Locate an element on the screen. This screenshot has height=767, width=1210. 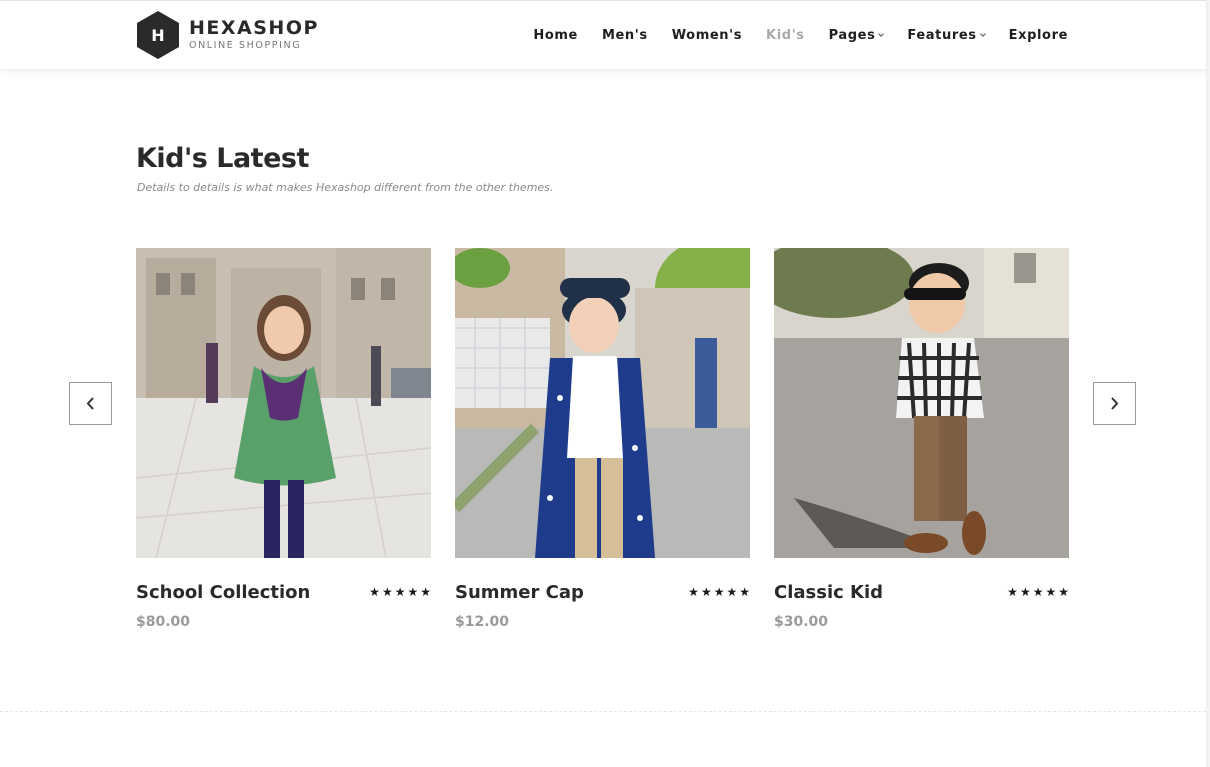
nav-item-label: Women's is located at coordinates (707, 35).